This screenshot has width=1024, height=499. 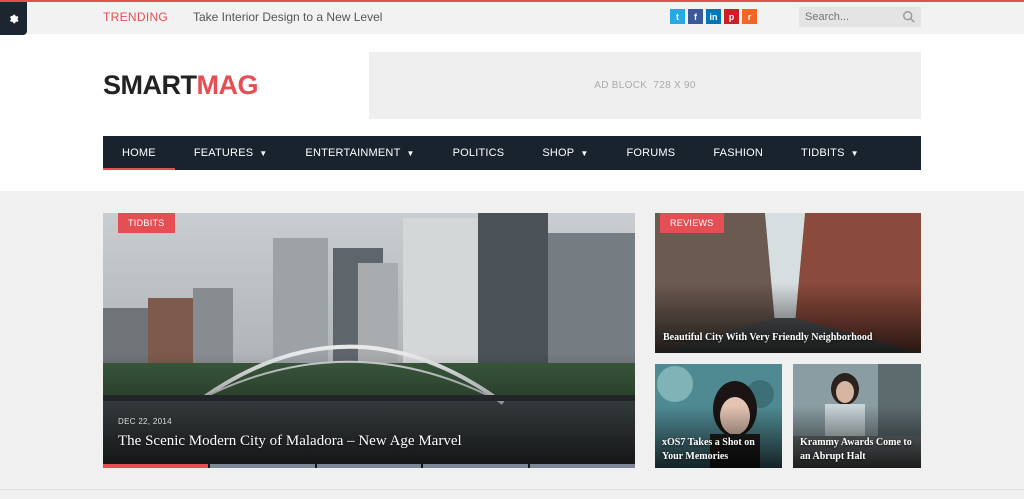 What do you see at coordinates (512, 494) in the screenshot?
I see `content-divider` at bounding box center [512, 494].